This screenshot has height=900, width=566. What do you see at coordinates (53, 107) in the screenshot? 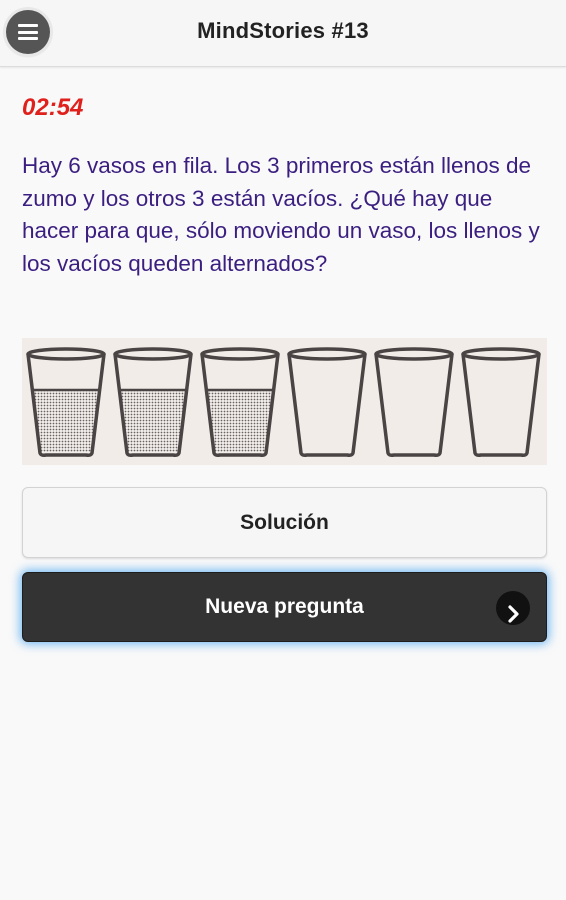
I see `countdown-timer: 02:54` at bounding box center [53, 107].